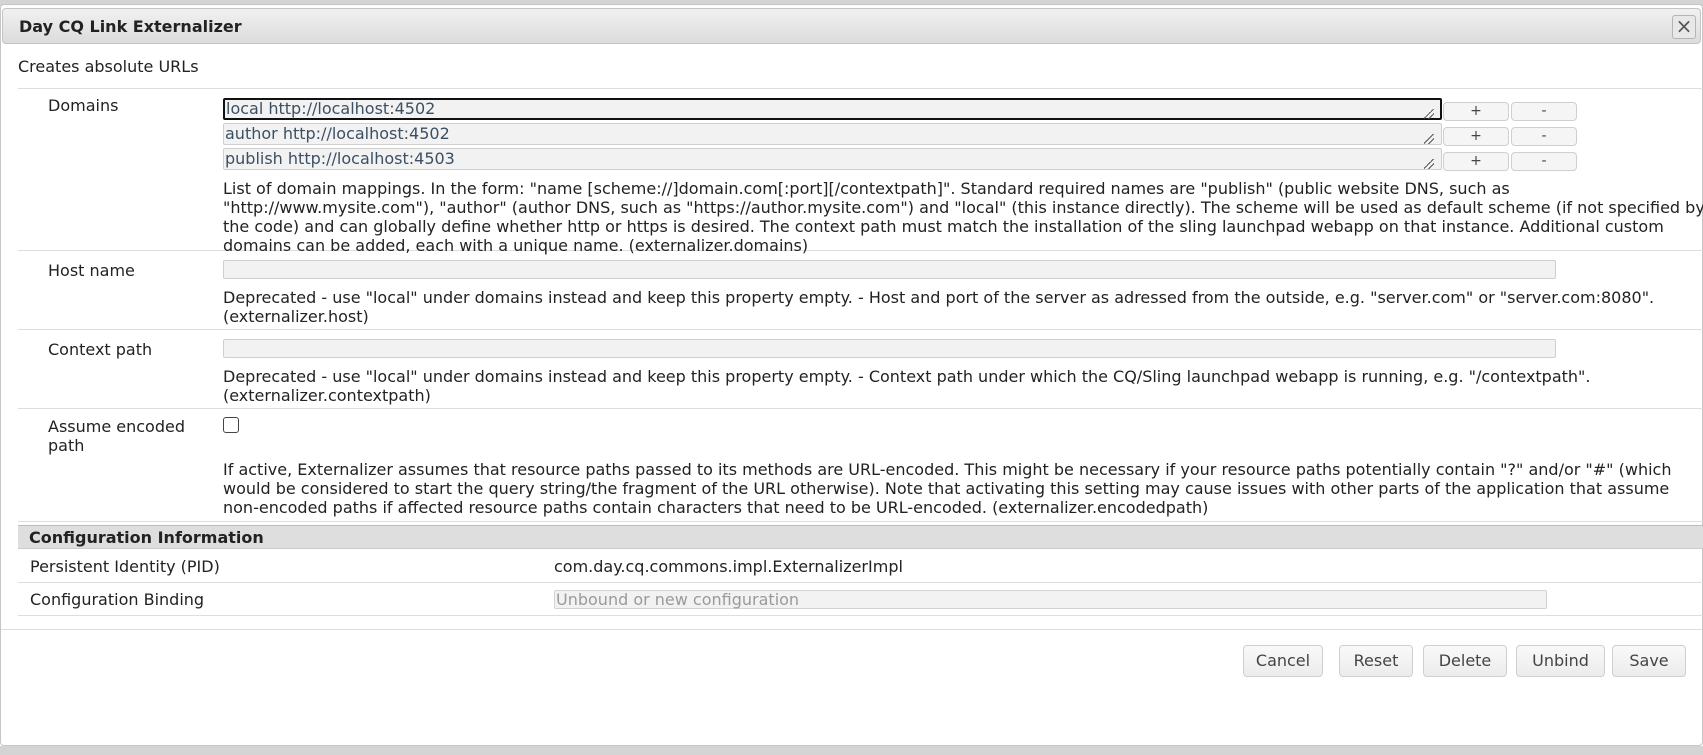 The image size is (1703, 755). Describe the element at coordinates (116, 436) in the screenshot. I see `encoded-path-label: Assume encoded path` at that location.